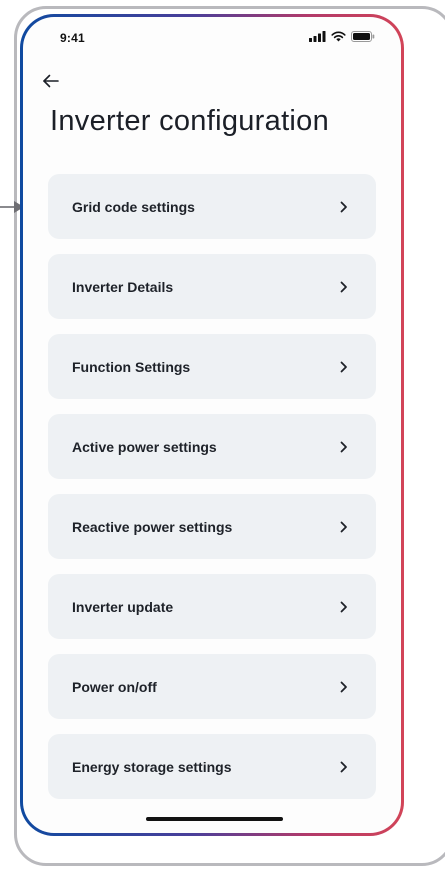 The height and width of the screenshot is (876, 445). Describe the element at coordinates (212, 606) in the screenshot. I see `menu-item-inverter-update: Inverter update` at that location.